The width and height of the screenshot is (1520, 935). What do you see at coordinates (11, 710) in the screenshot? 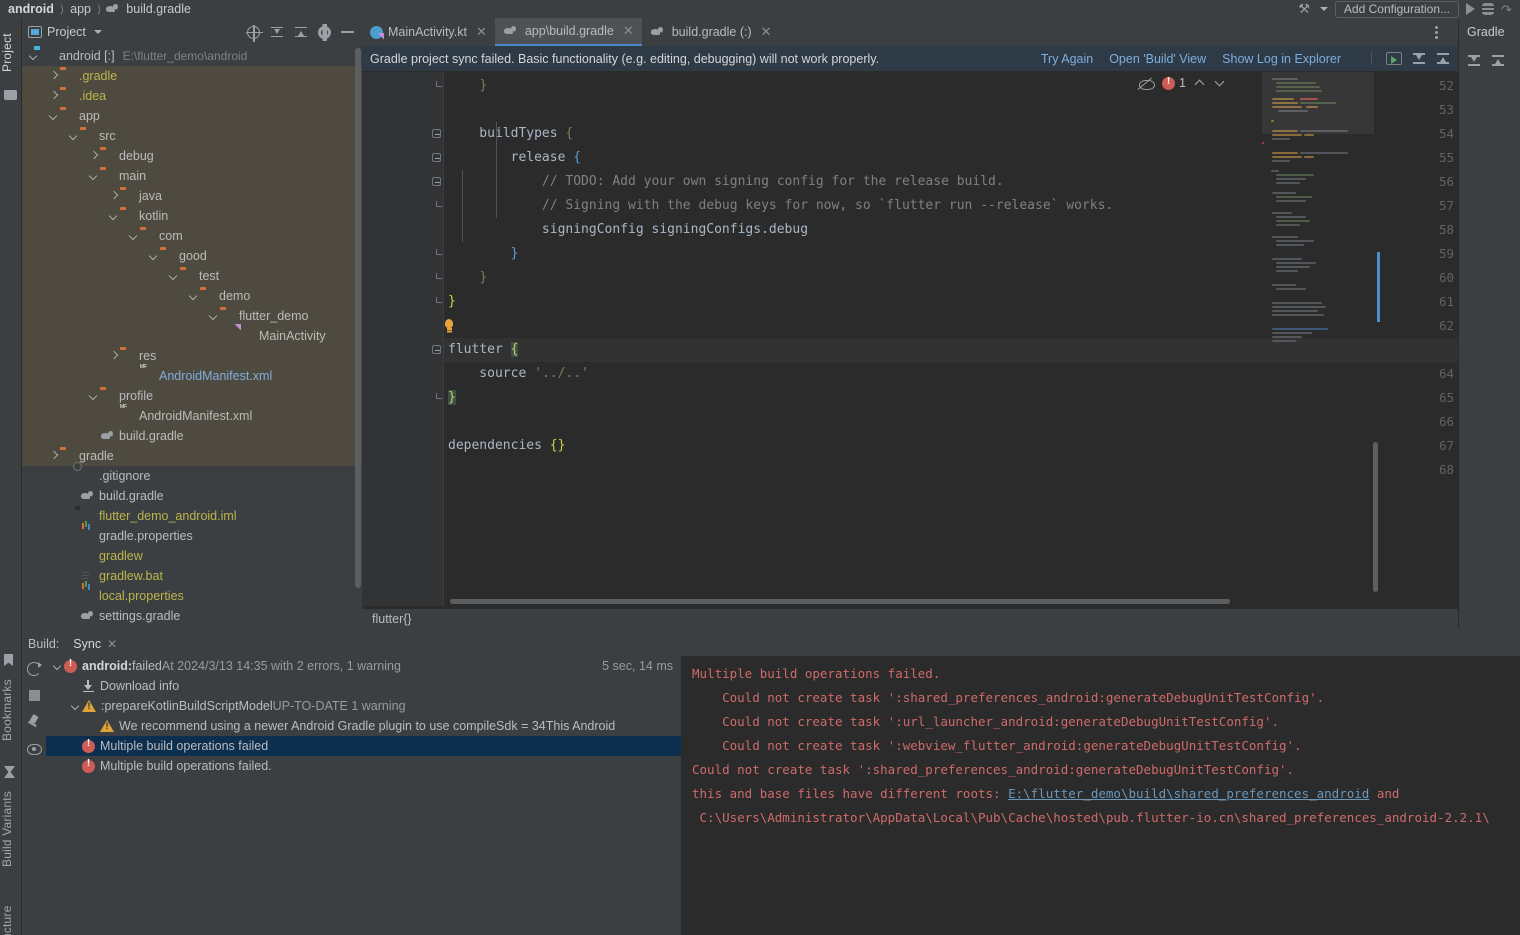
I see `sidebar-item-bookmarks: Bookmarks` at bounding box center [11, 710].